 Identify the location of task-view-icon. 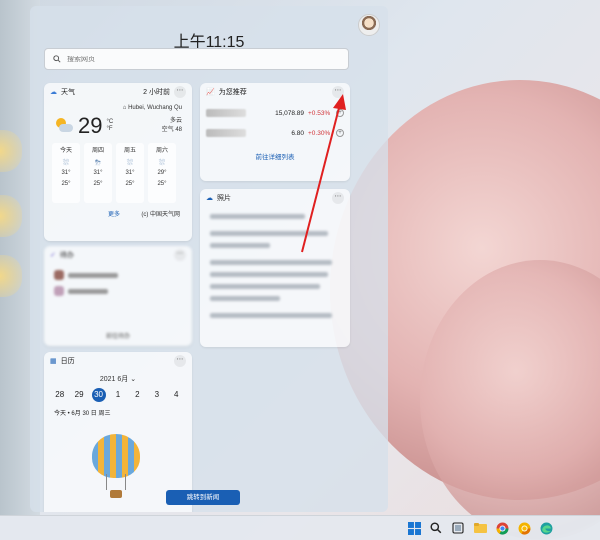
(458, 528).